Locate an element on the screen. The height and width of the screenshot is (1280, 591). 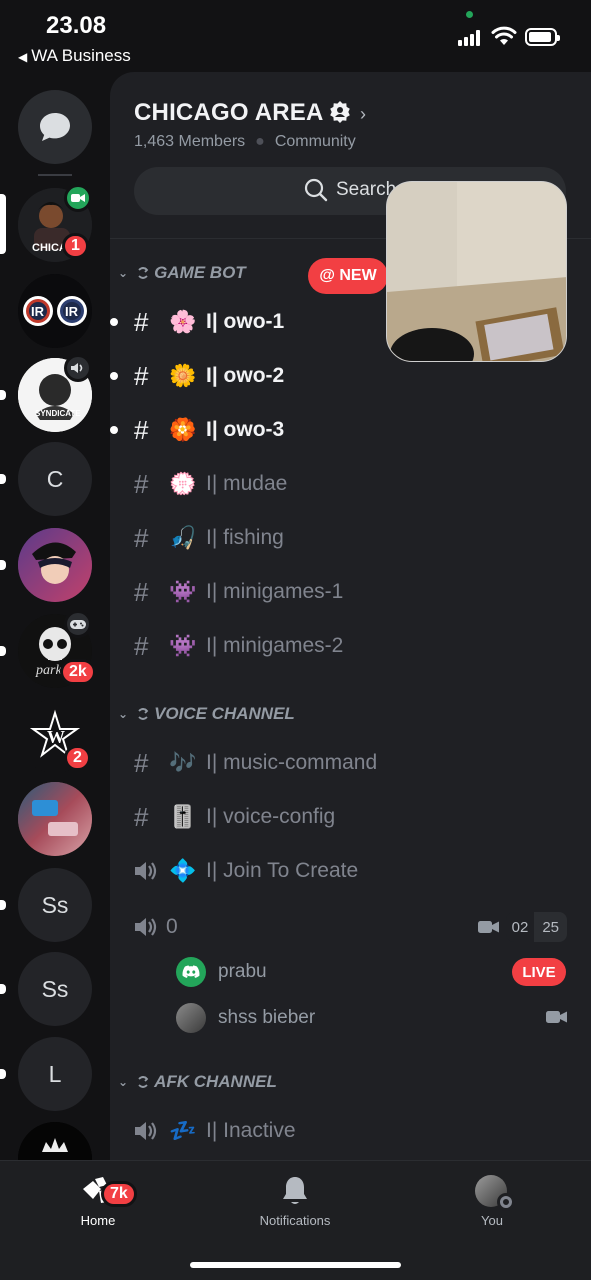
server-type: Community is located at coordinates (315, 141).